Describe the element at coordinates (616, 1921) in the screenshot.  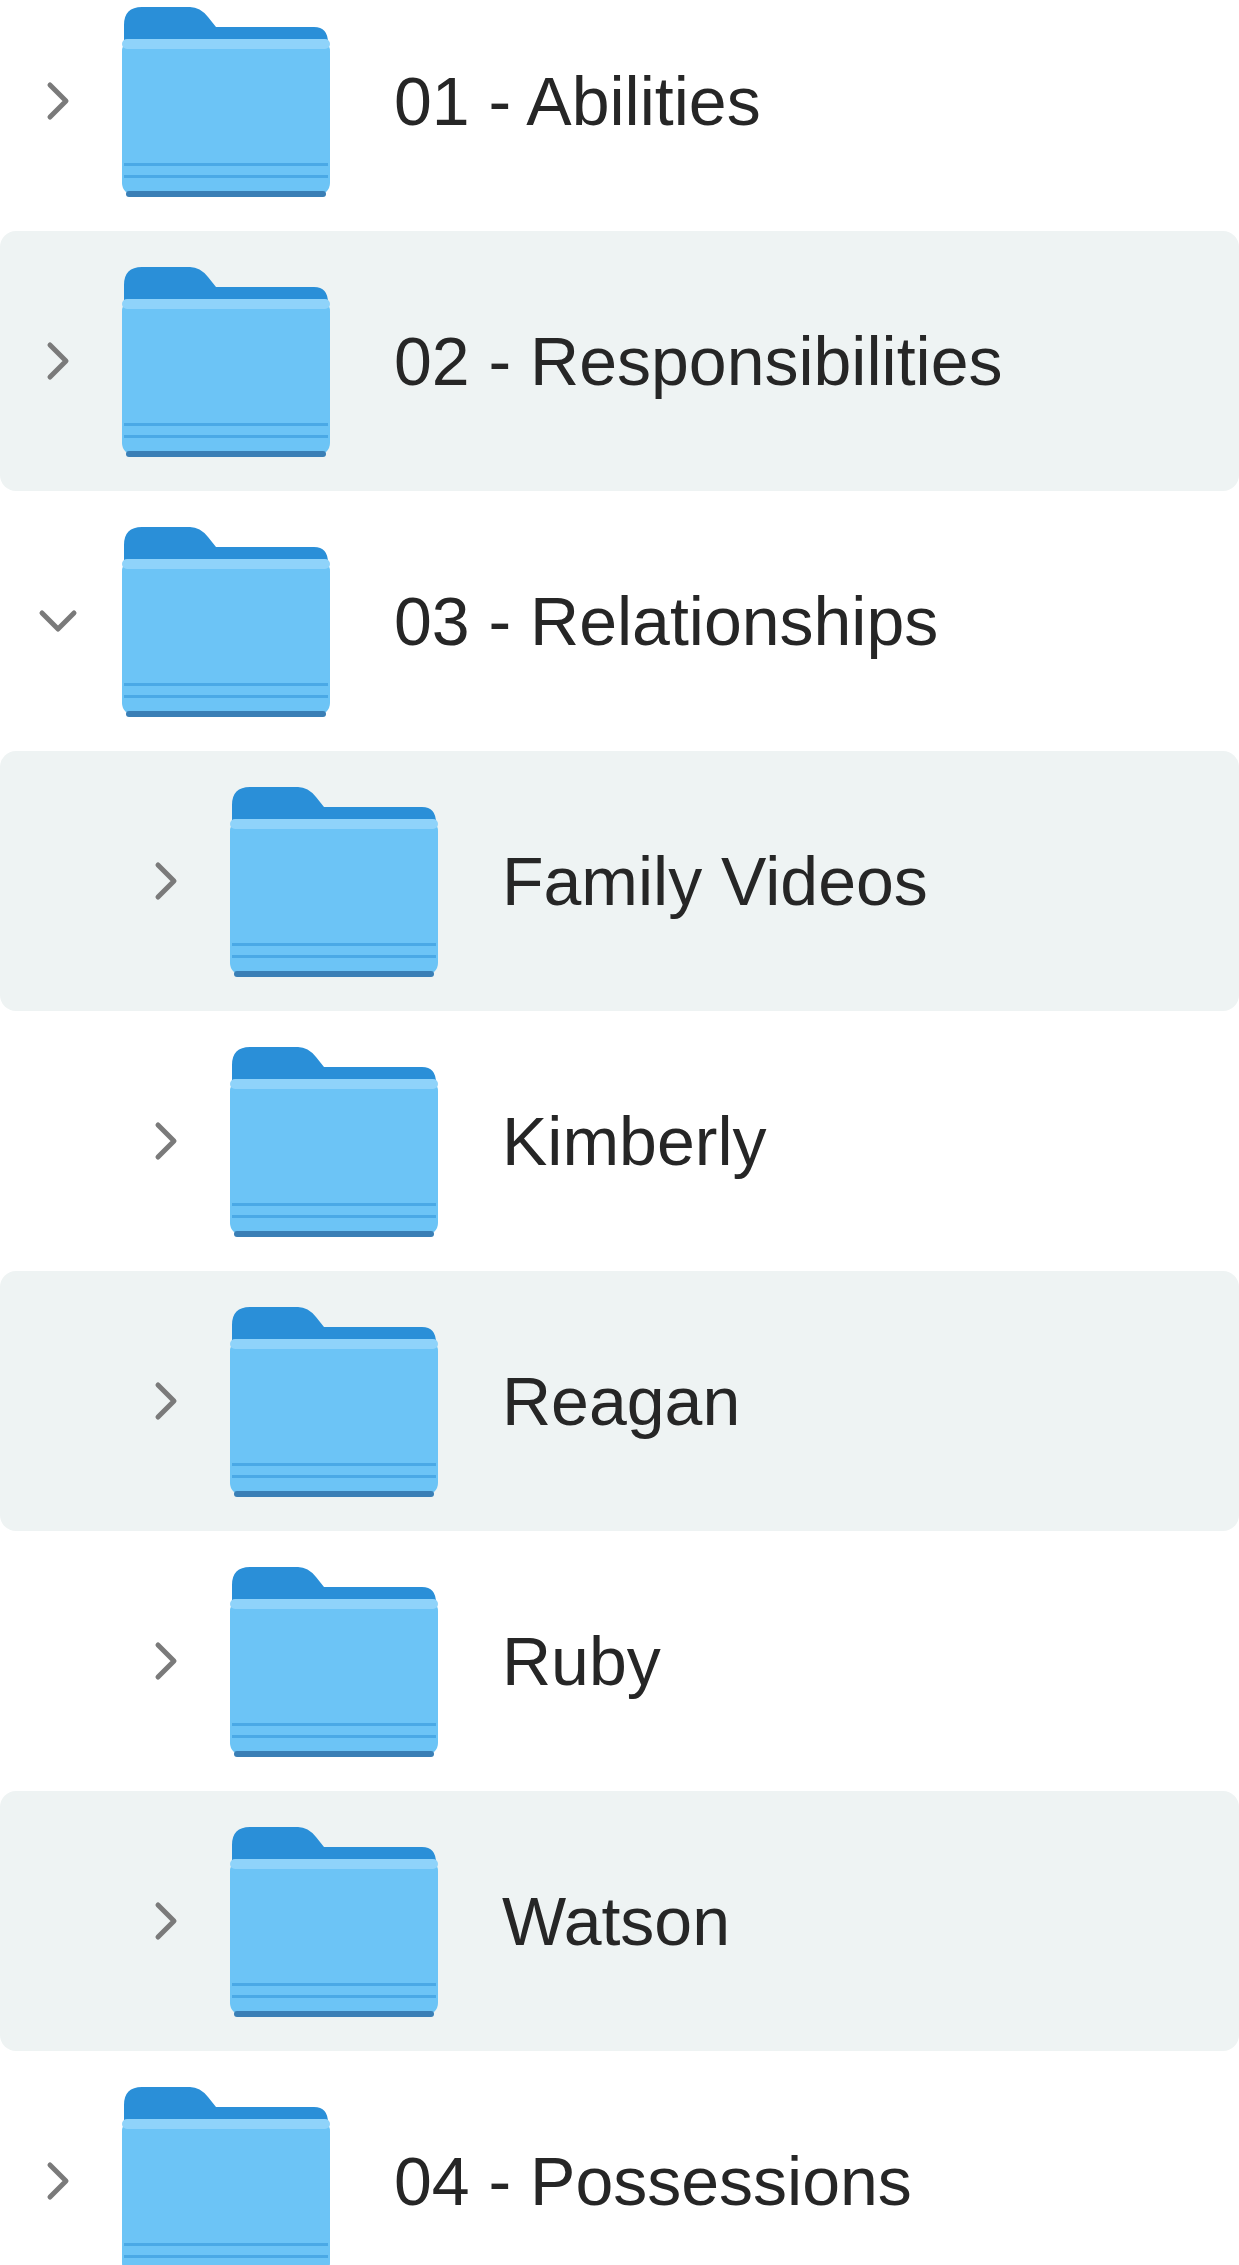
I see `folder-name: Watson` at that location.